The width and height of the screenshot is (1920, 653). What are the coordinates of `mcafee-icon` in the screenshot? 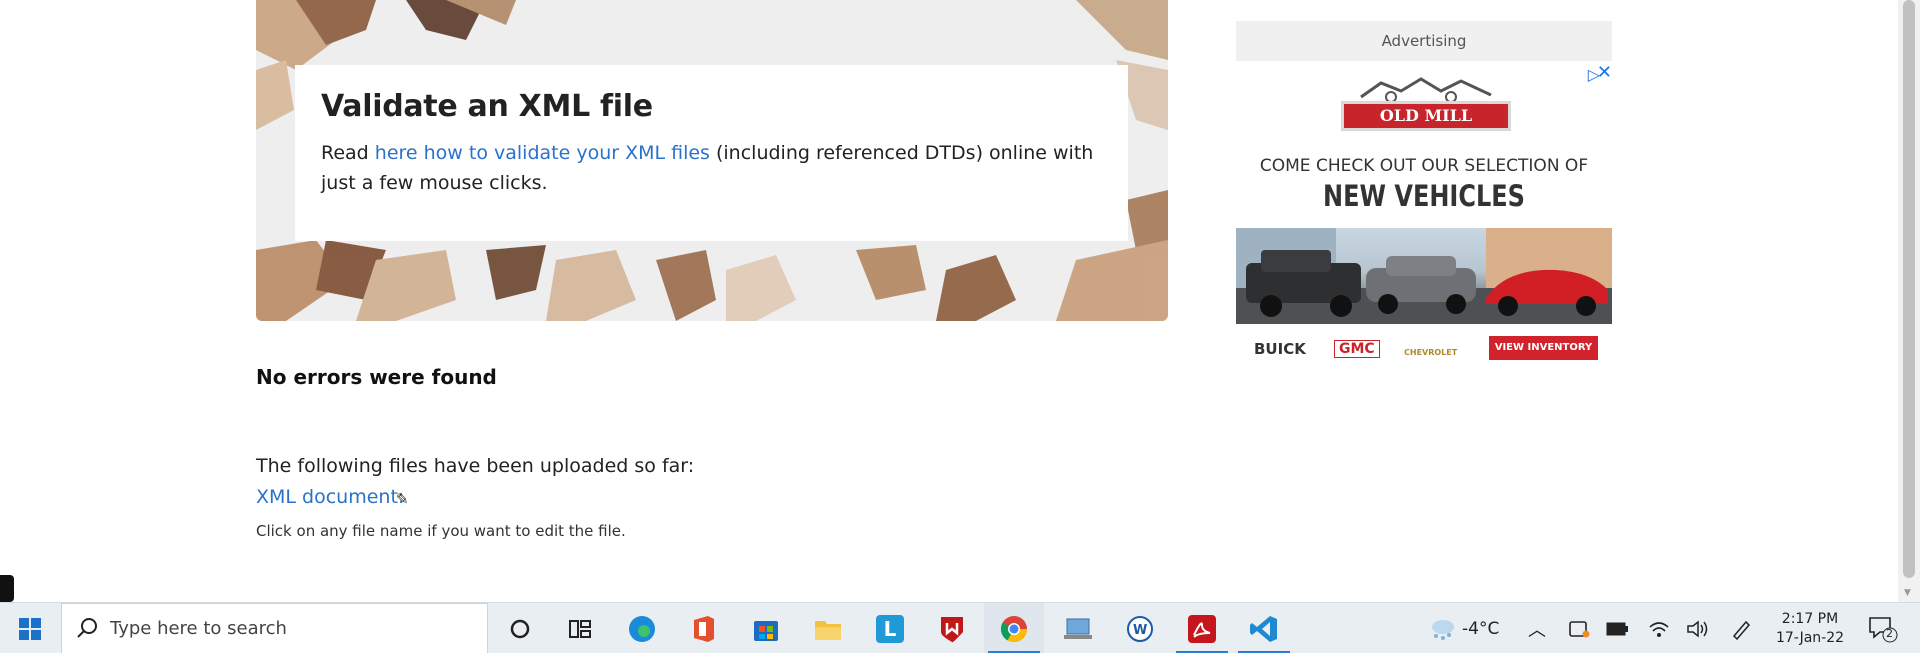 It's located at (952, 629).